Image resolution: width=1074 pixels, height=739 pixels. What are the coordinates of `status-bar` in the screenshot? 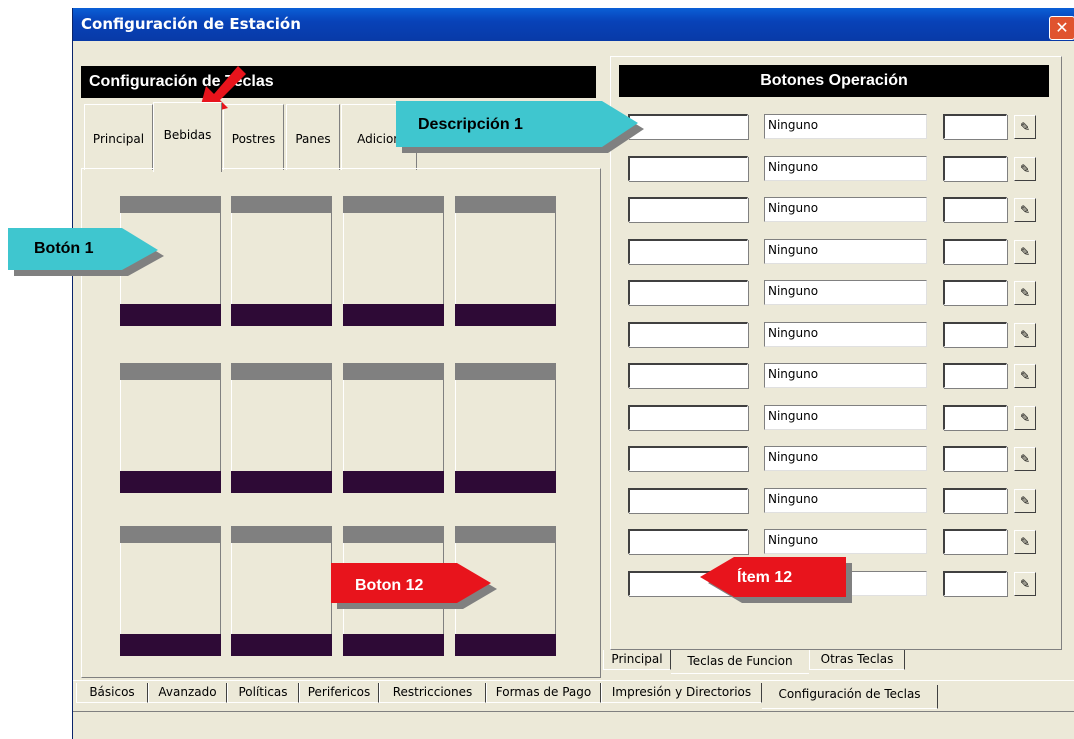 It's located at (573, 723).